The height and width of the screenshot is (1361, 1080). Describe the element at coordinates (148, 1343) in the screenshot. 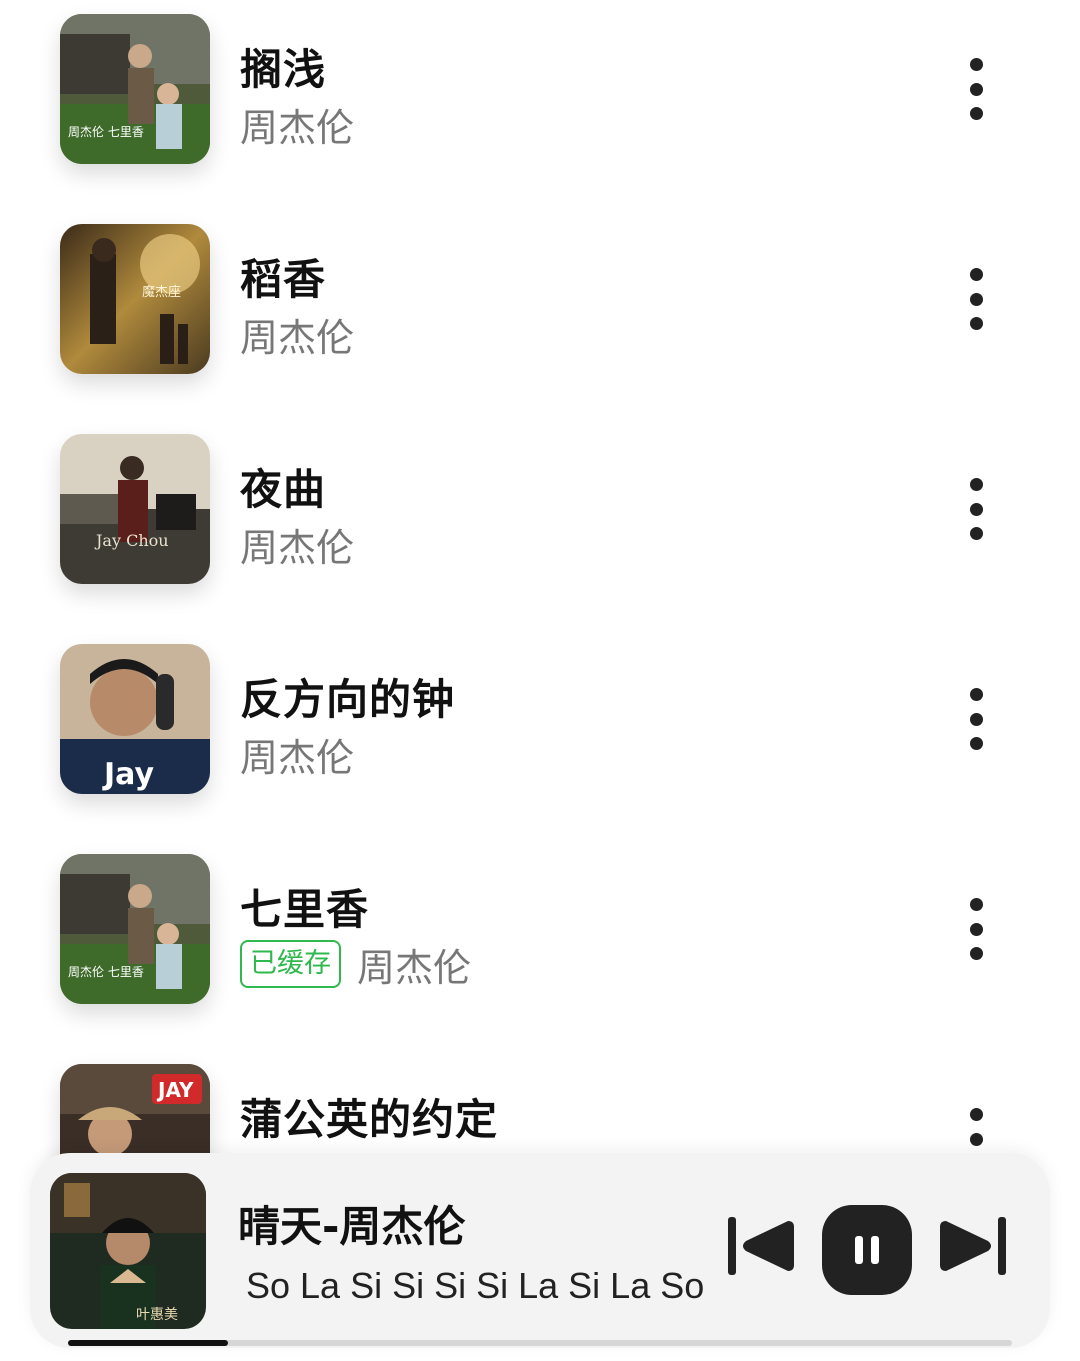

I see `playback-progress-fill` at that location.